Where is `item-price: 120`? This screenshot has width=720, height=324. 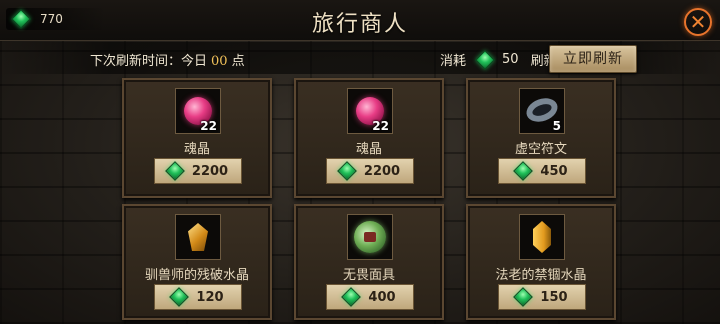
item-price: 120 is located at coordinates (210, 297).